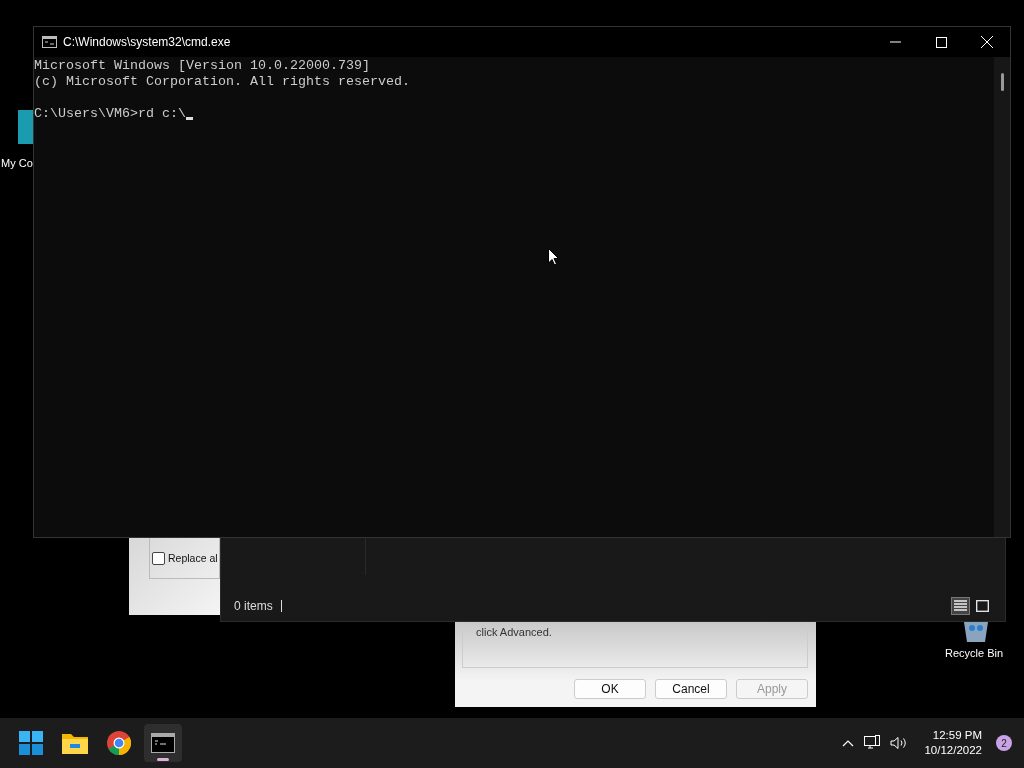  I want to click on mouse-pointer-icon, so click(553, 257).